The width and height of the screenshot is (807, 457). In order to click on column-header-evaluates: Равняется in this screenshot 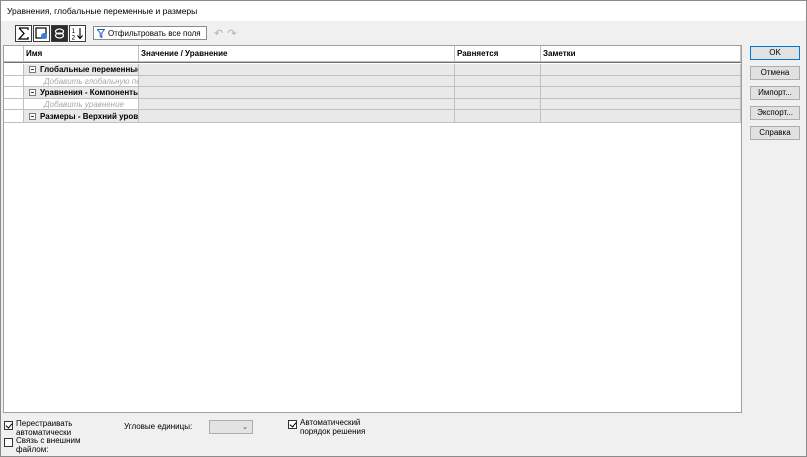, I will do `click(498, 54)`.